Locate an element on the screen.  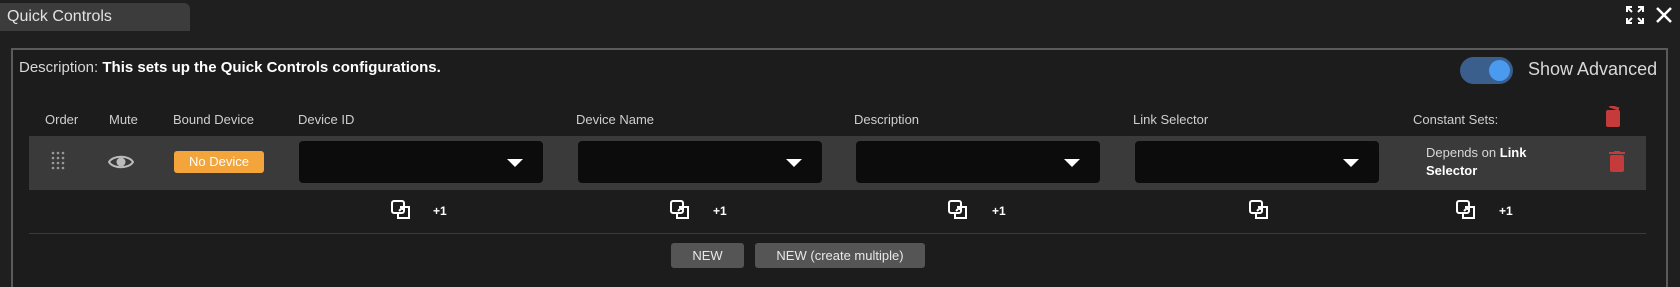
bound-device-badge: No Device is located at coordinates (219, 162).